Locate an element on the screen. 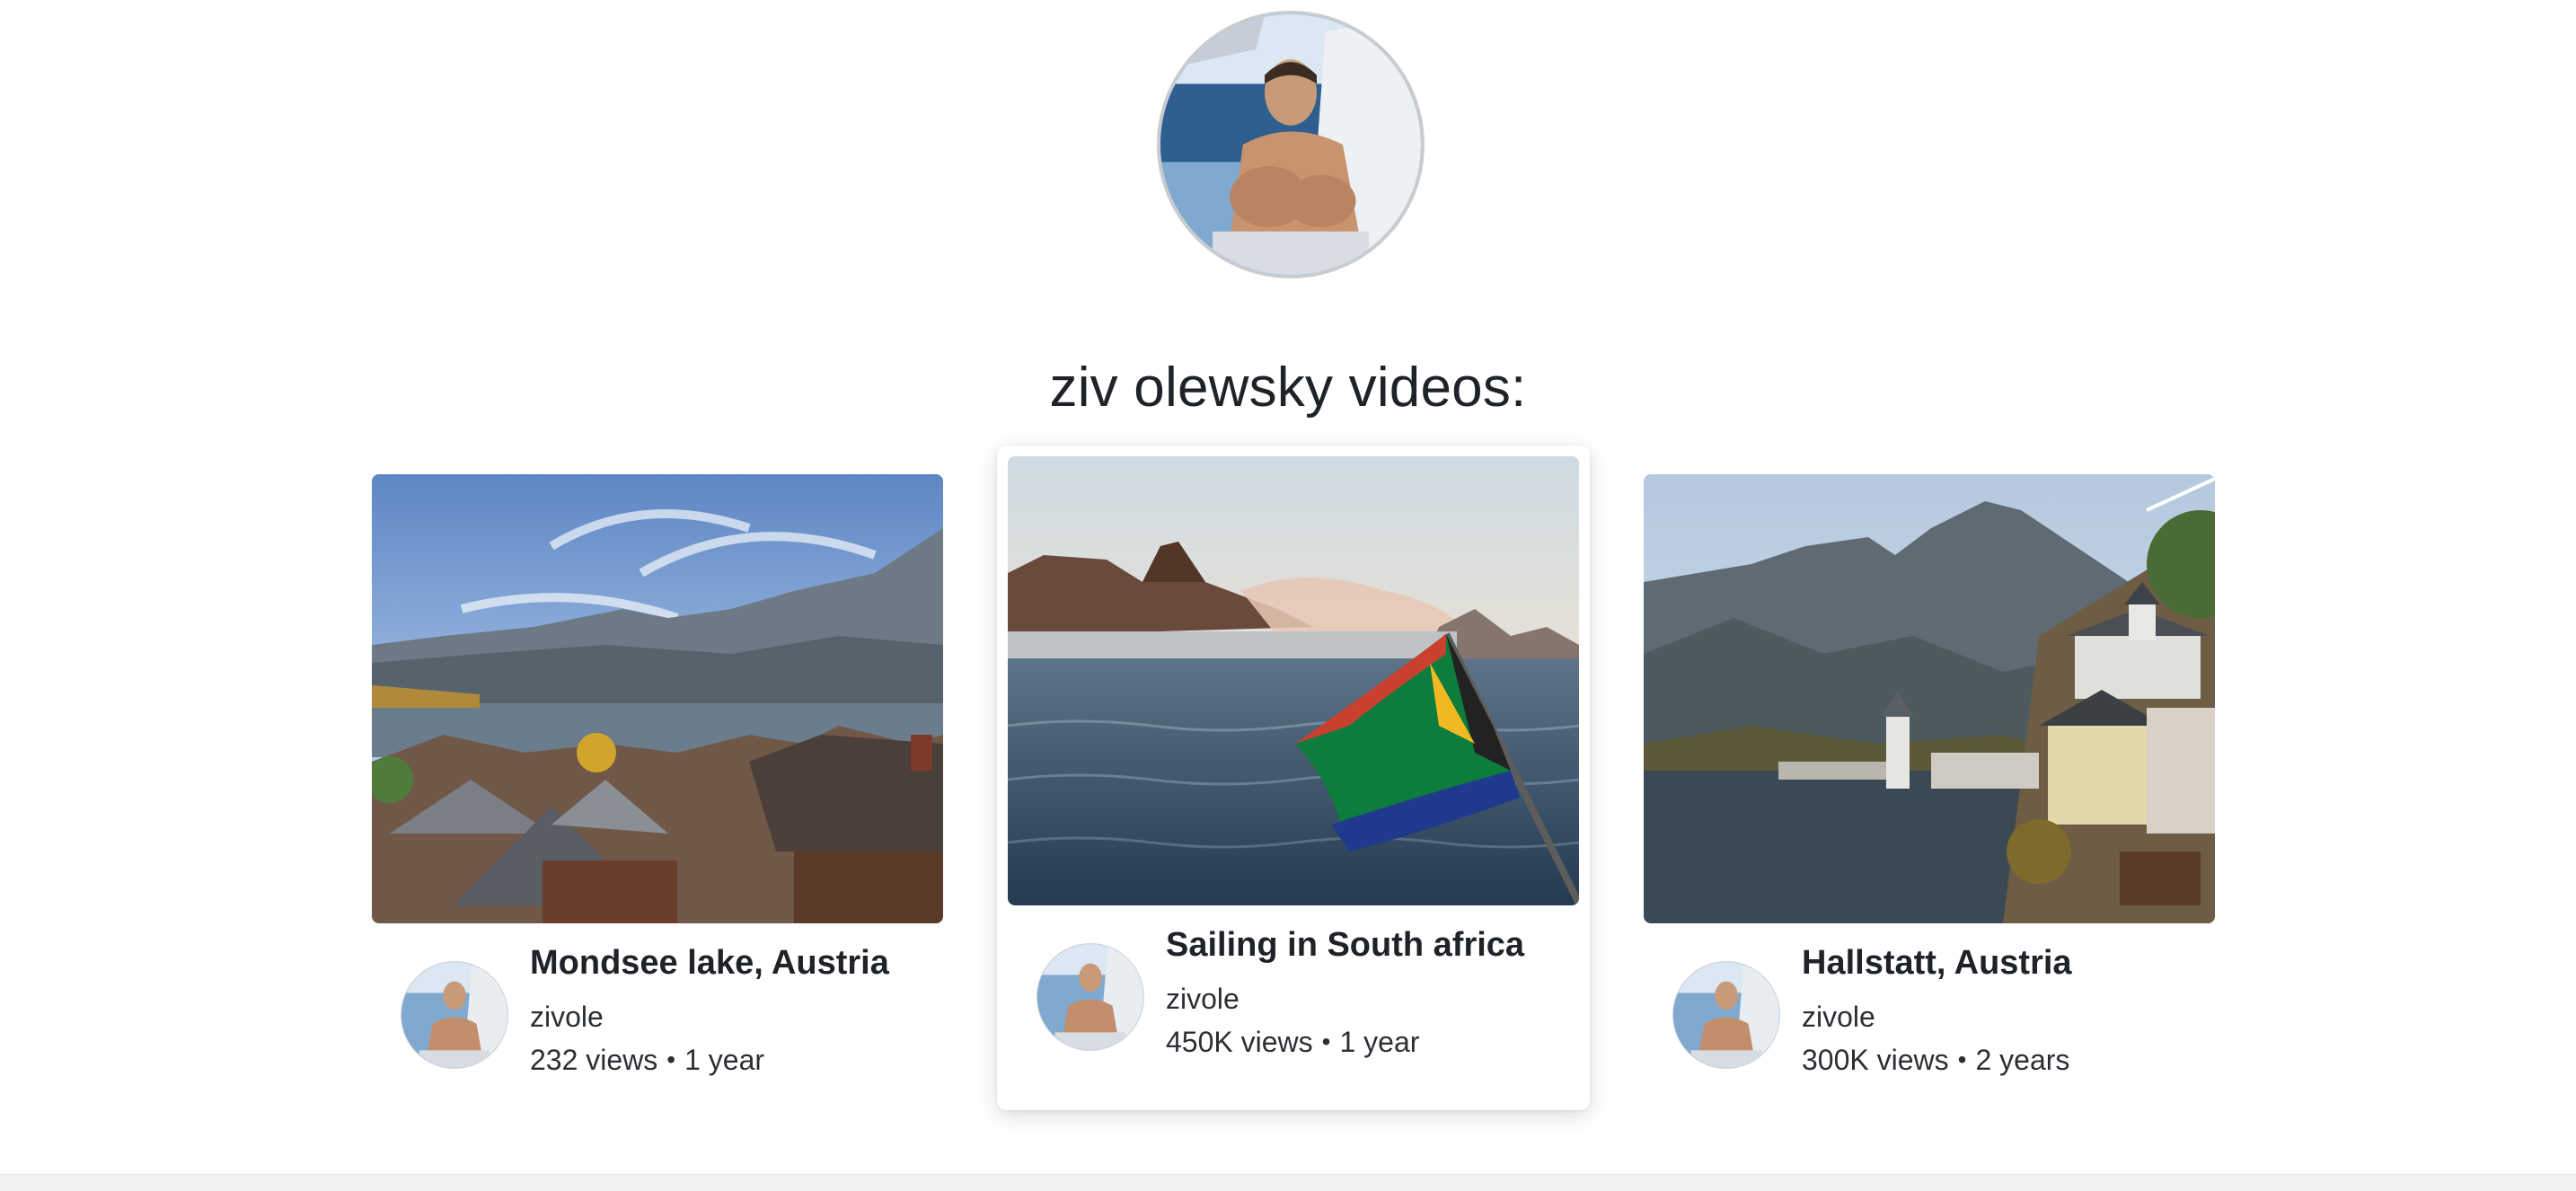 This screenshot has width=2576, height=1191. video-meta: 300K views • 2 years is located at coordinates (2005, 1060).